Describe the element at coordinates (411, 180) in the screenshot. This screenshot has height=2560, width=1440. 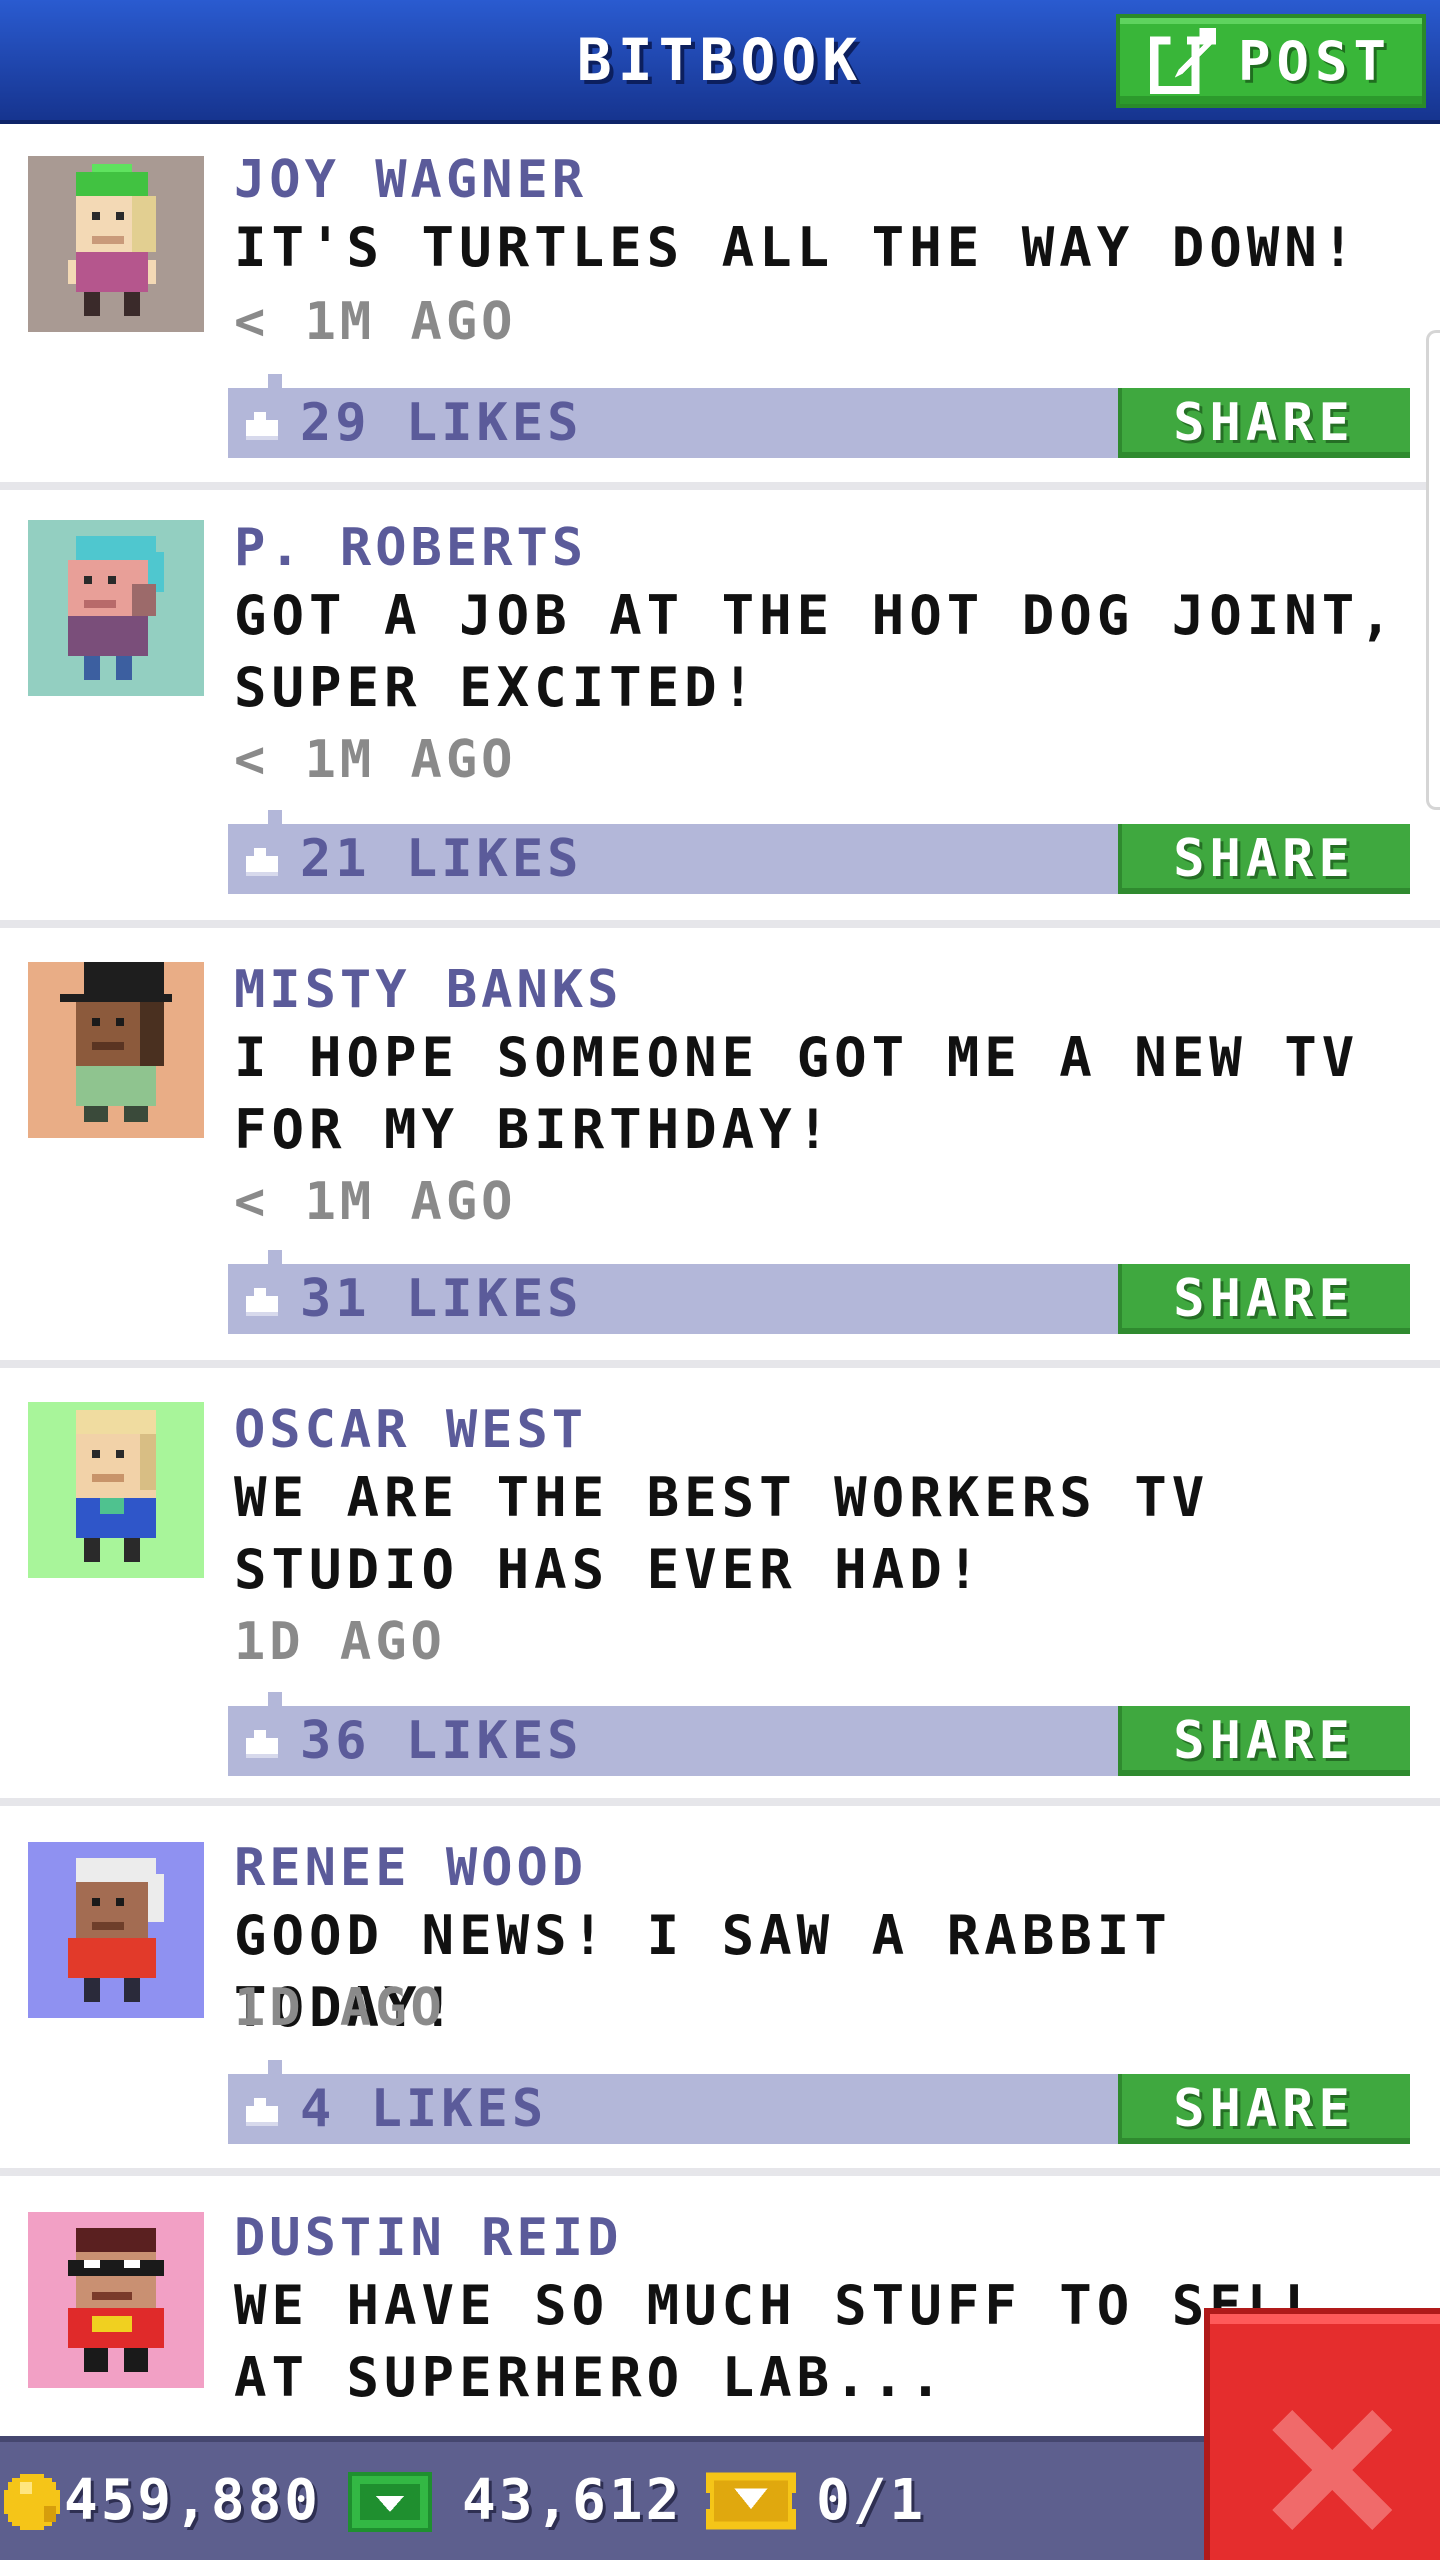
I see `post-author: JOY WAGNER` at that location.